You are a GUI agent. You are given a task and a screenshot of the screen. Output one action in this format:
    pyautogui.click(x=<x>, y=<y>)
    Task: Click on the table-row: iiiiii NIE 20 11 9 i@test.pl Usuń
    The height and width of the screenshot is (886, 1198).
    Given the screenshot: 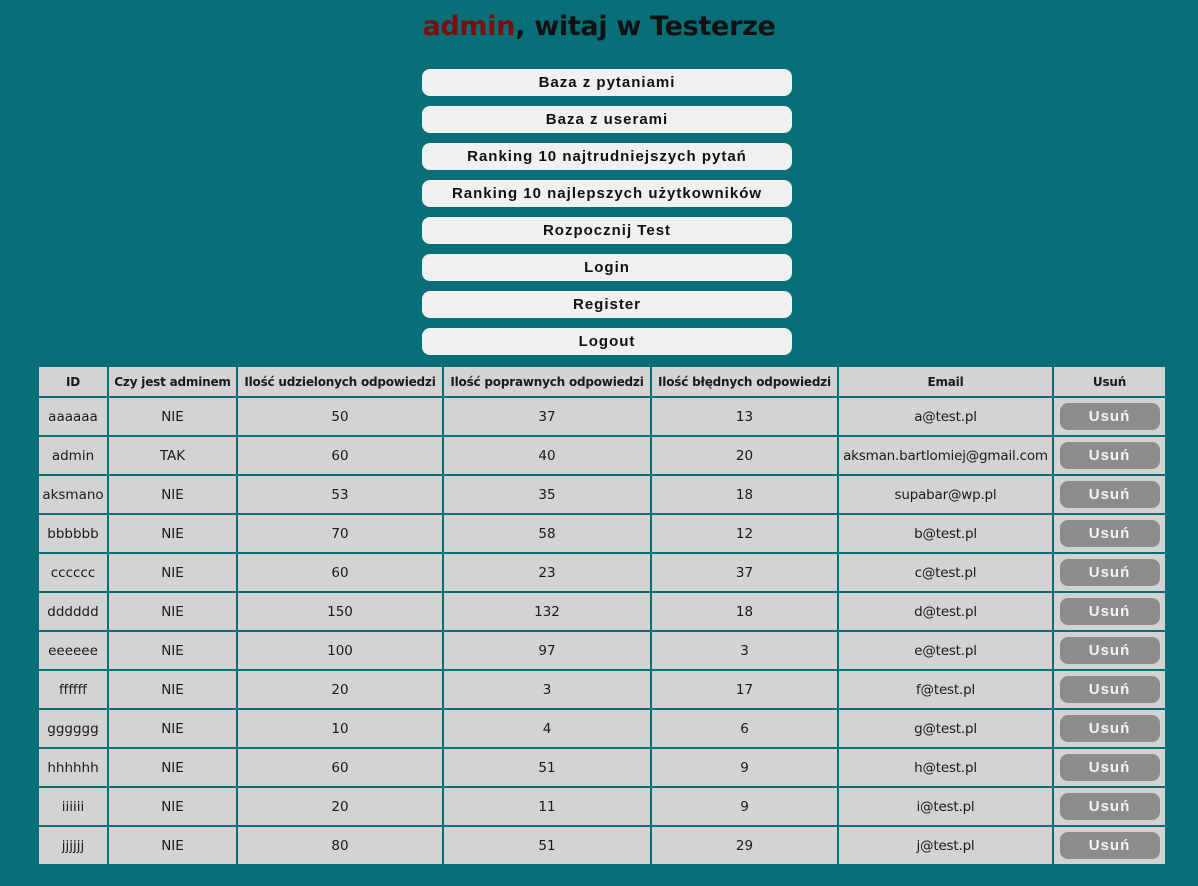 What is the action you would take?
    pyautogui.click(x=602, y=806)
    